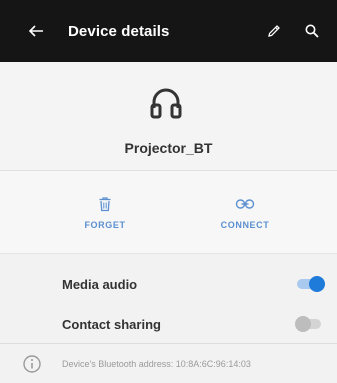  What do you see at coordinates (105, 225) in the screenshot?
I see `forget-label: FORGET` at bounding box center [105, 225].